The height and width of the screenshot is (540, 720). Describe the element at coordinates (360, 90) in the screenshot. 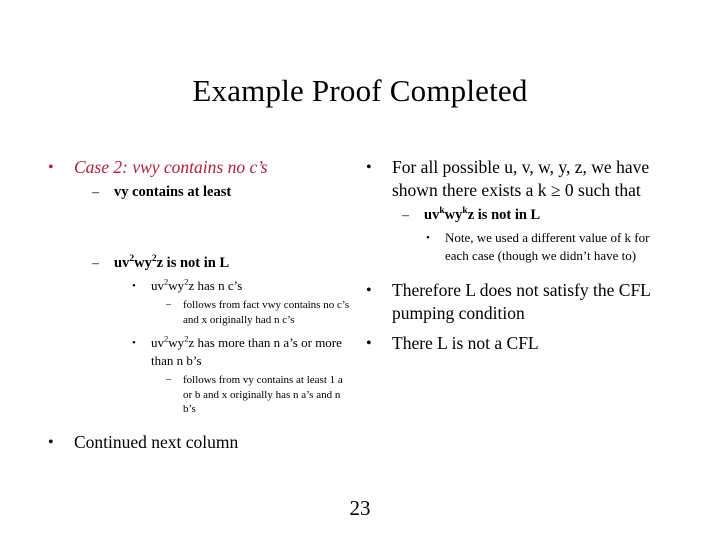

I see `page-title: Example Proof Completed` at that location.